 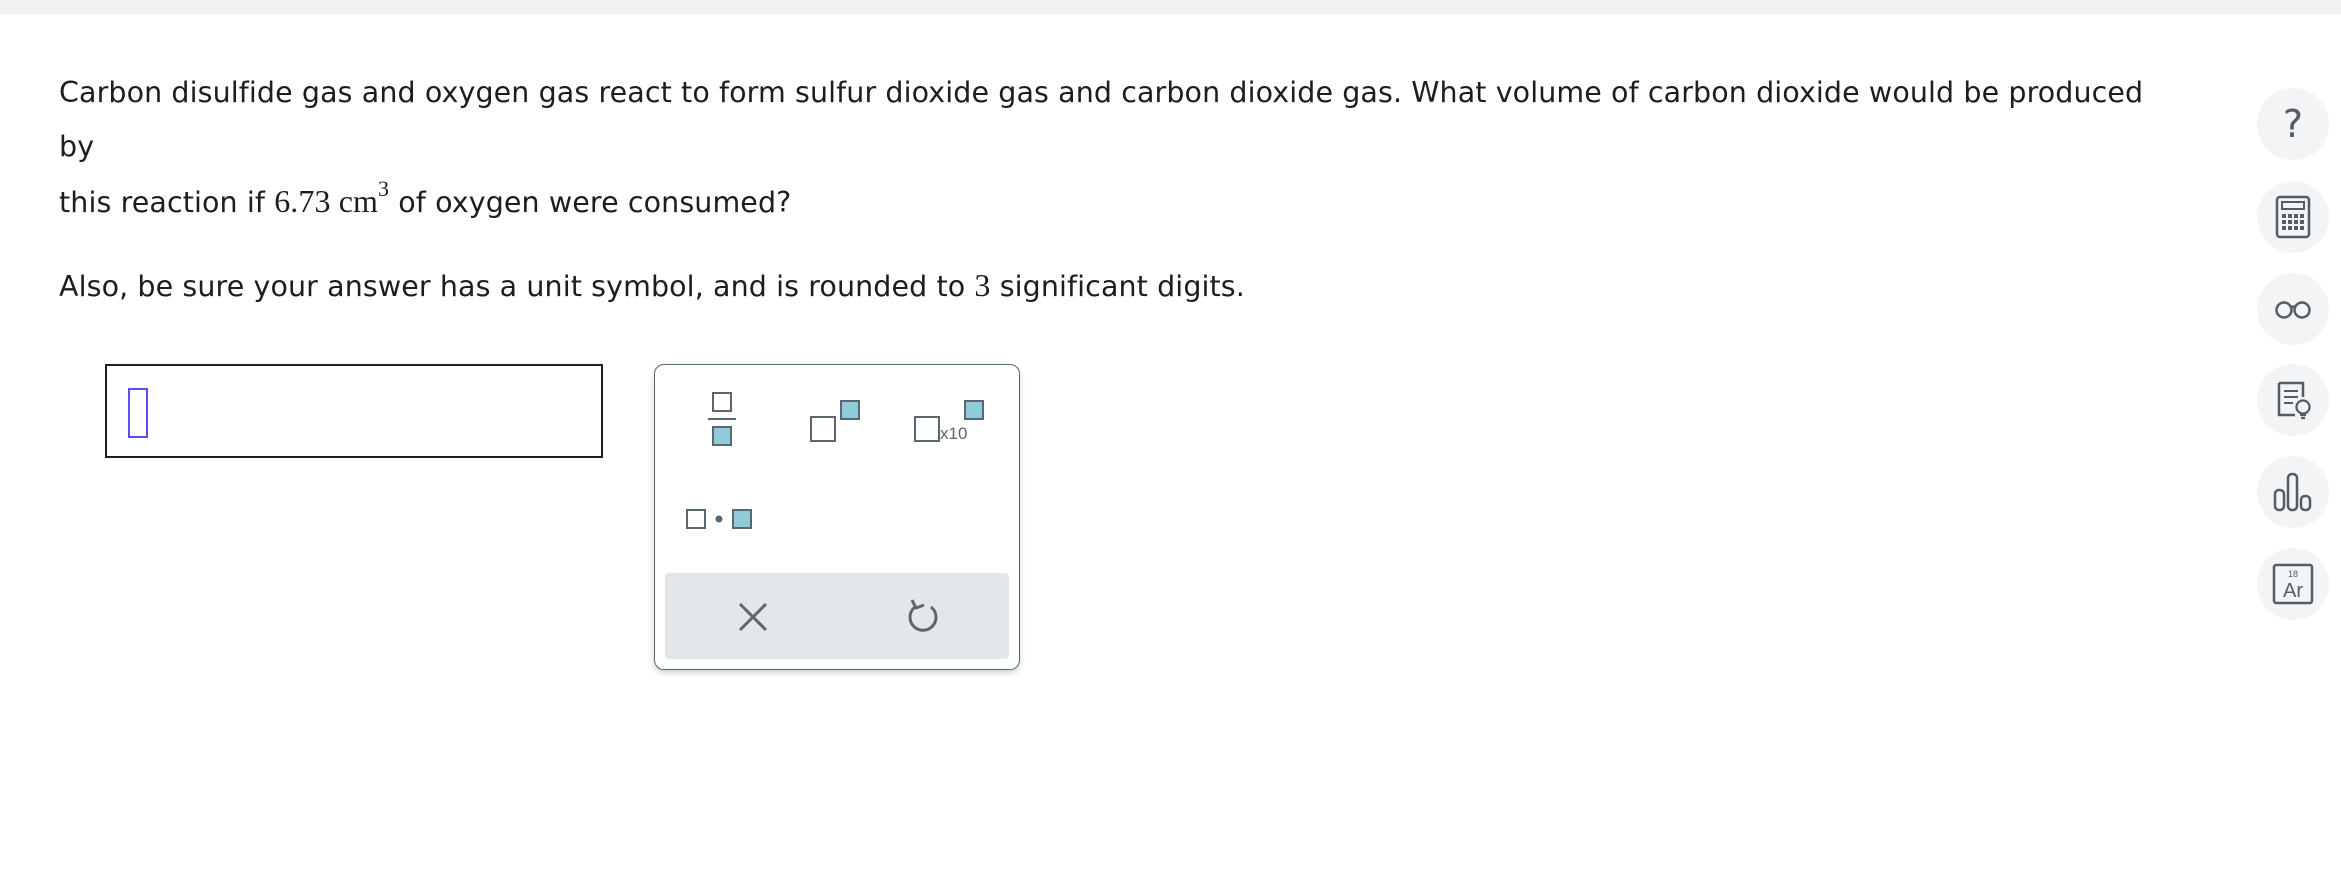 I want to click on oxygen-amount: 6.73 cm3, so click(x=331, y=198).